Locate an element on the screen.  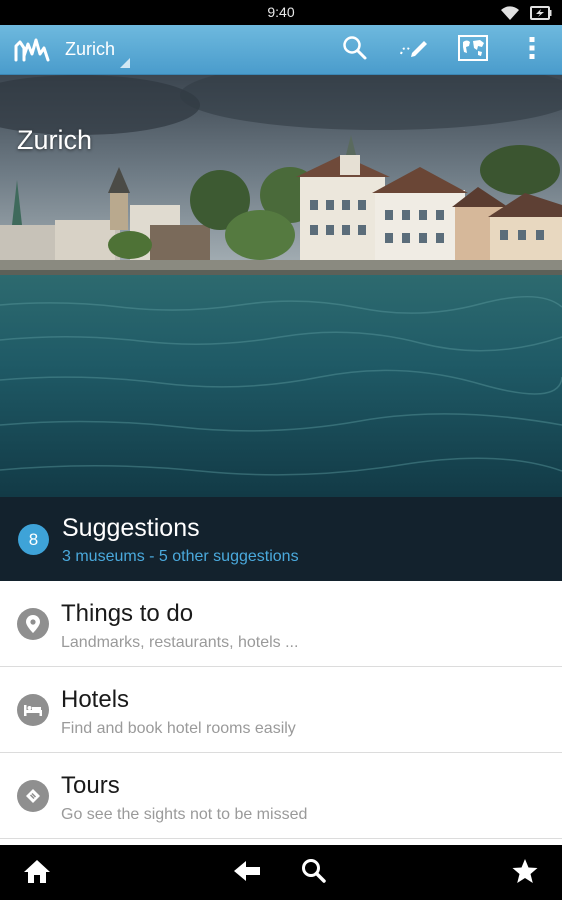
list-item-tours: Tours Go see the sights not to be missed is located at coordinates (281, 796).